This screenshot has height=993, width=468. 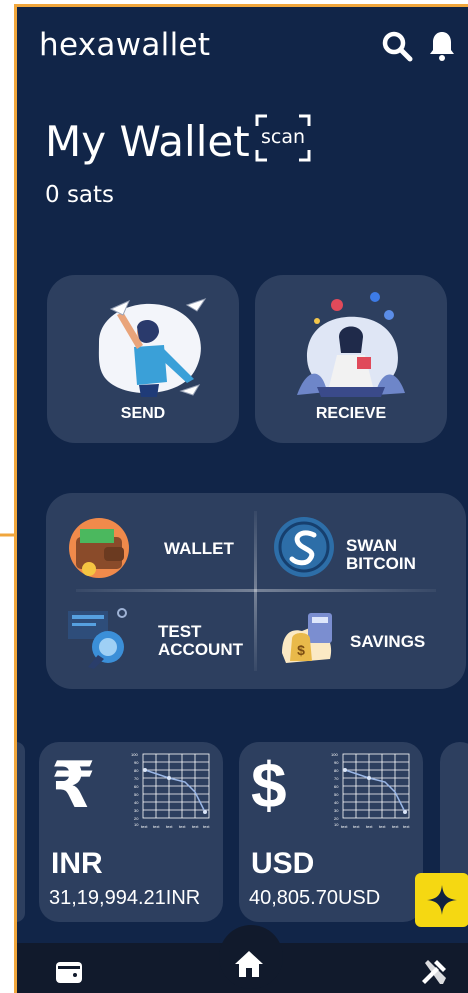 What do you see at coordinates (160, 549) in the screenshot?
I see `service-wallet: WALLET` at bounding box center [160, 549].